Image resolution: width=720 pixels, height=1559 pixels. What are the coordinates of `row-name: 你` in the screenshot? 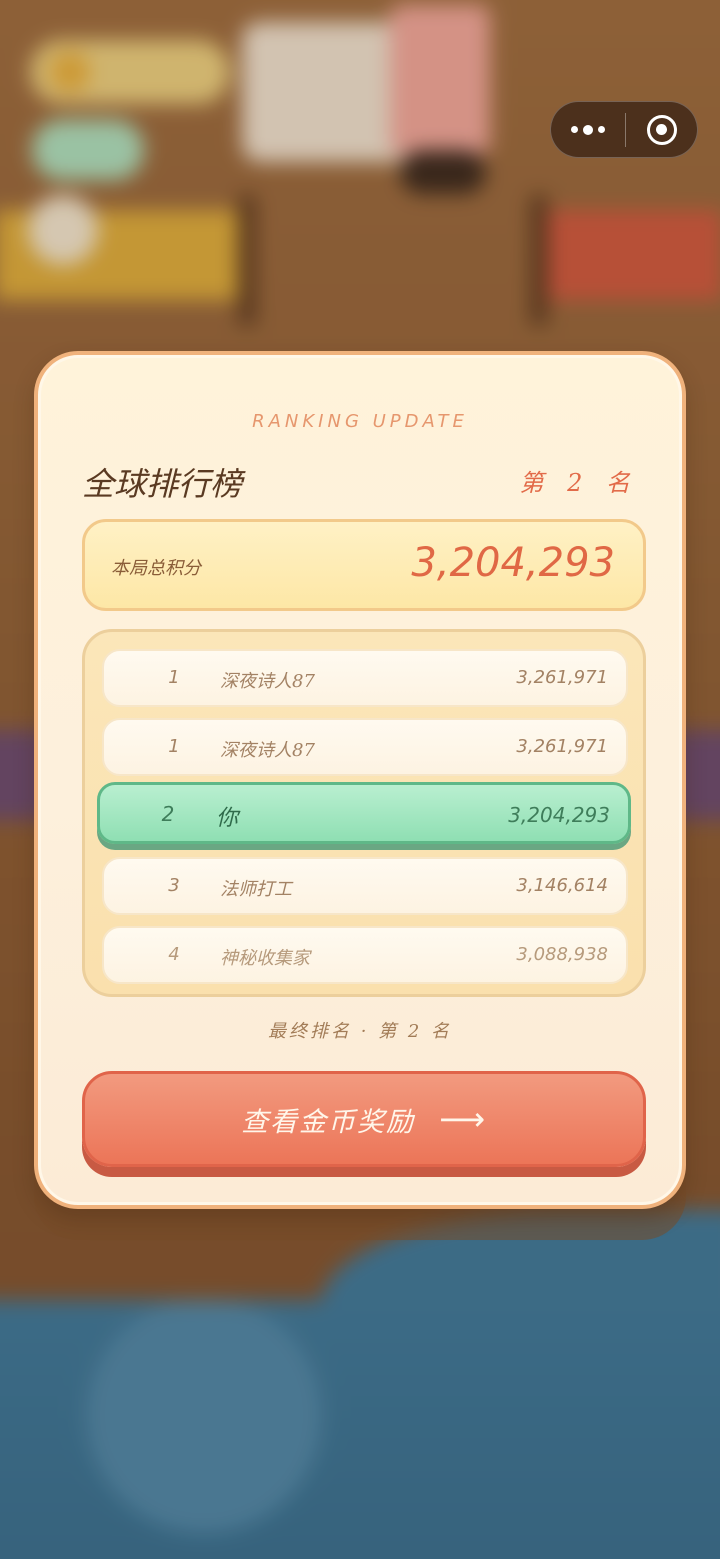 It's located at (227, 818).